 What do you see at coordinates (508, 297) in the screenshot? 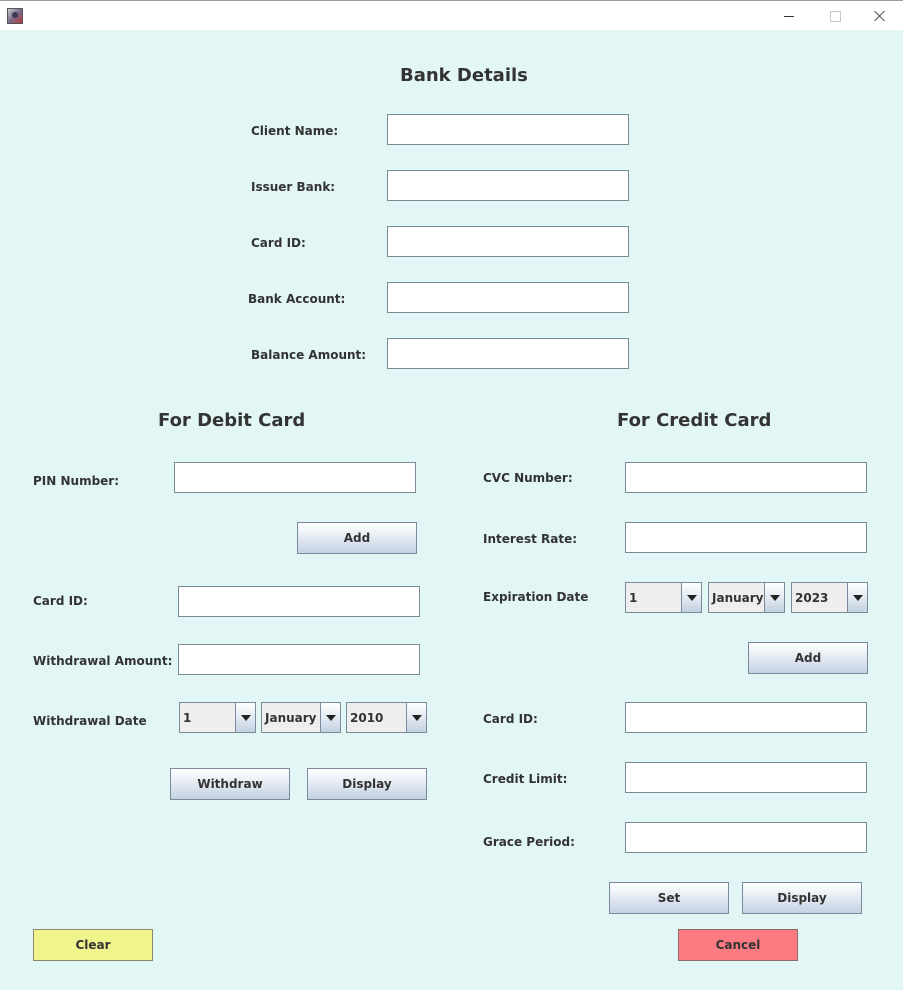
I see `bank-account-field` at bounding box center [508, 297].